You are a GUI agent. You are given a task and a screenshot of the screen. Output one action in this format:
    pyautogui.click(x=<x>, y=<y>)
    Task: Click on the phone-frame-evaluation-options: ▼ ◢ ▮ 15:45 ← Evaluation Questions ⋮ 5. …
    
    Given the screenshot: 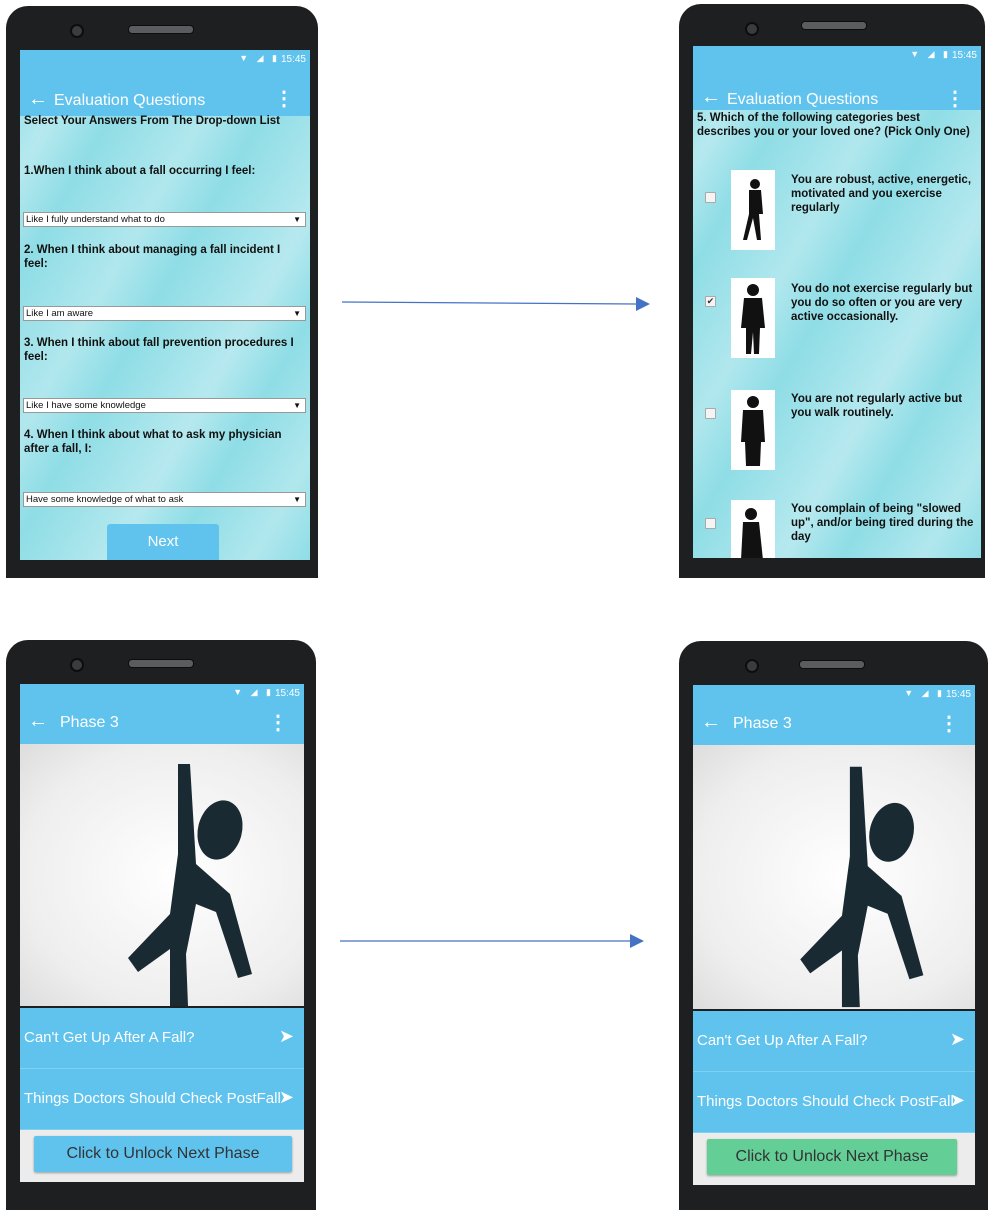 What is the action you would take?
    pyautogui.click(x=832, y=291)
    